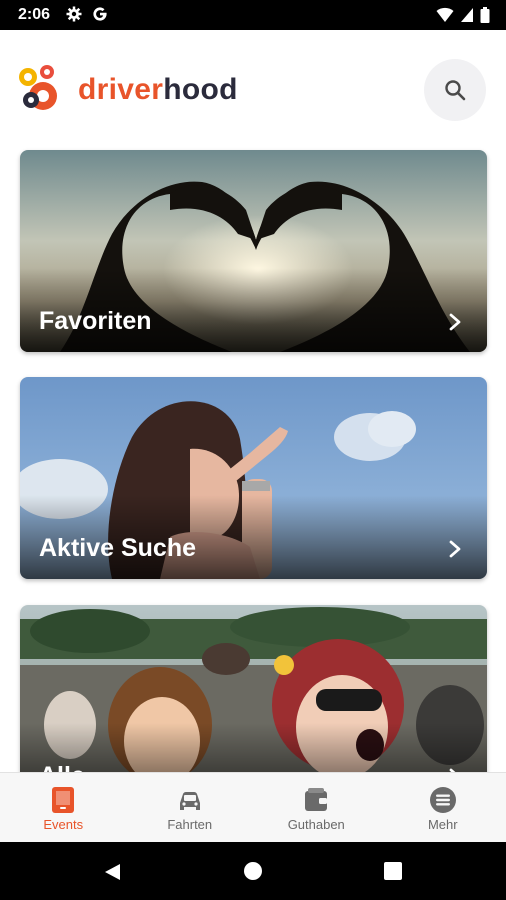 This screenshot has height=900, width=506. I want to click on recent-apps-button, so click(393, 871).